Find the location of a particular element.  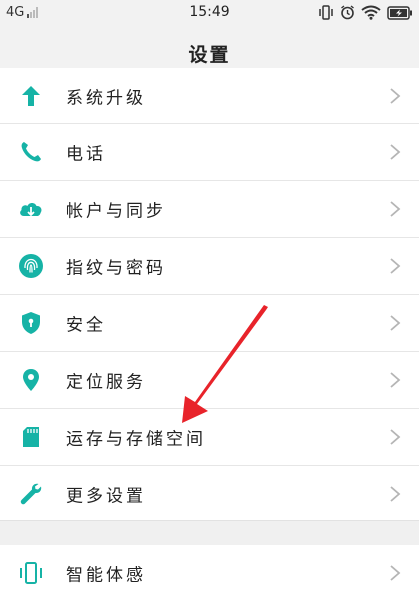

vibrate-icon is located at coordinates (326, 12).